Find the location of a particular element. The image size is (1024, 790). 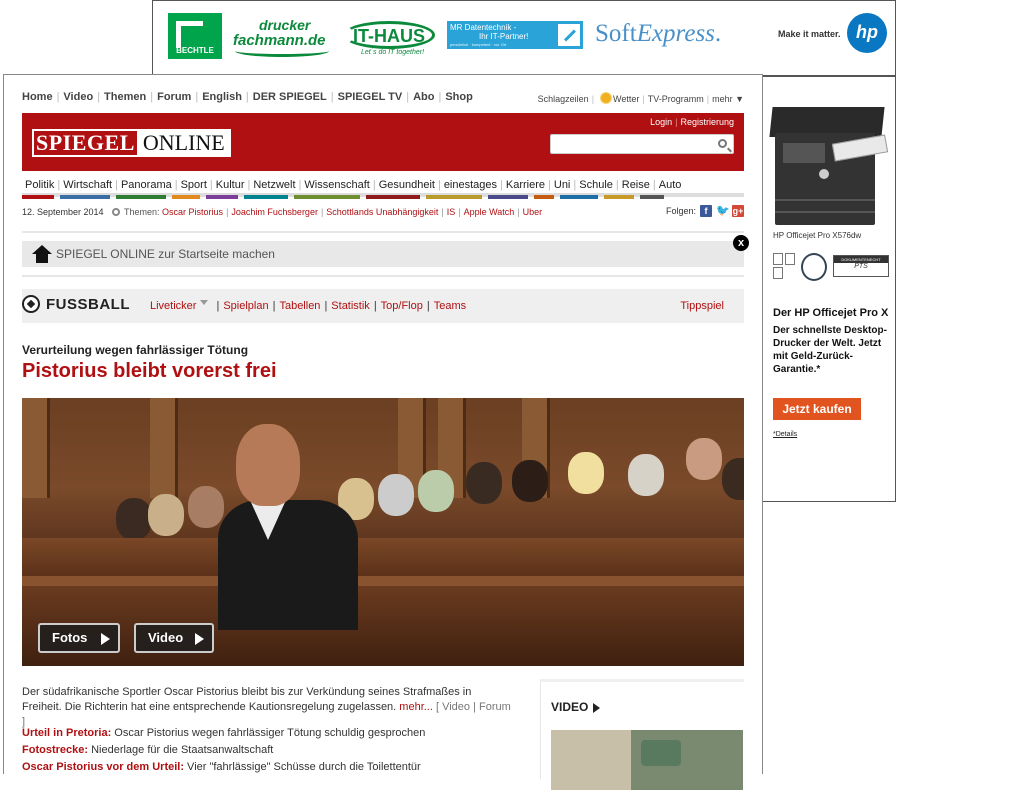

schlagzeilen-link: Schlagzeilen is located at coordinates (563, 99).